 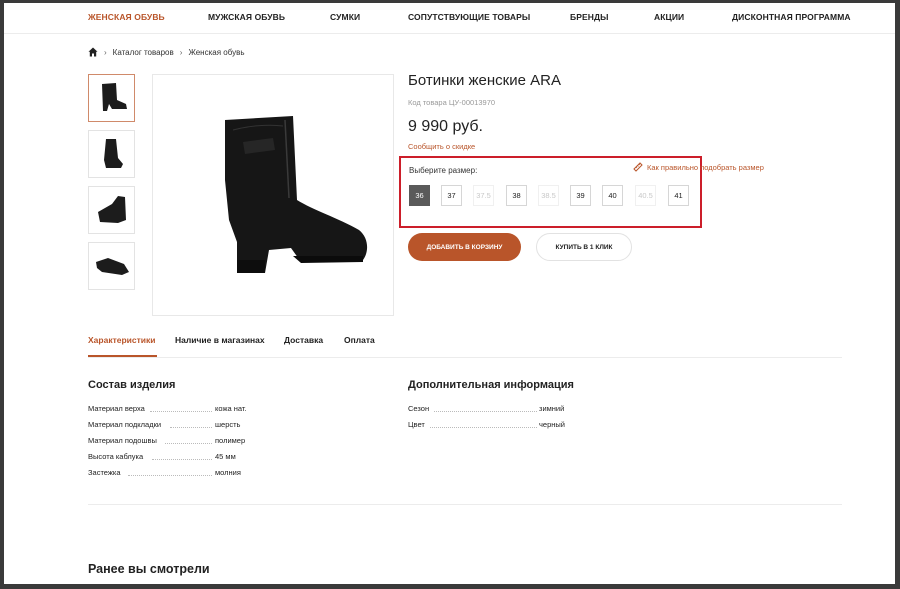 I want to click on size-option-41: 41, so click(x=678, y=195).